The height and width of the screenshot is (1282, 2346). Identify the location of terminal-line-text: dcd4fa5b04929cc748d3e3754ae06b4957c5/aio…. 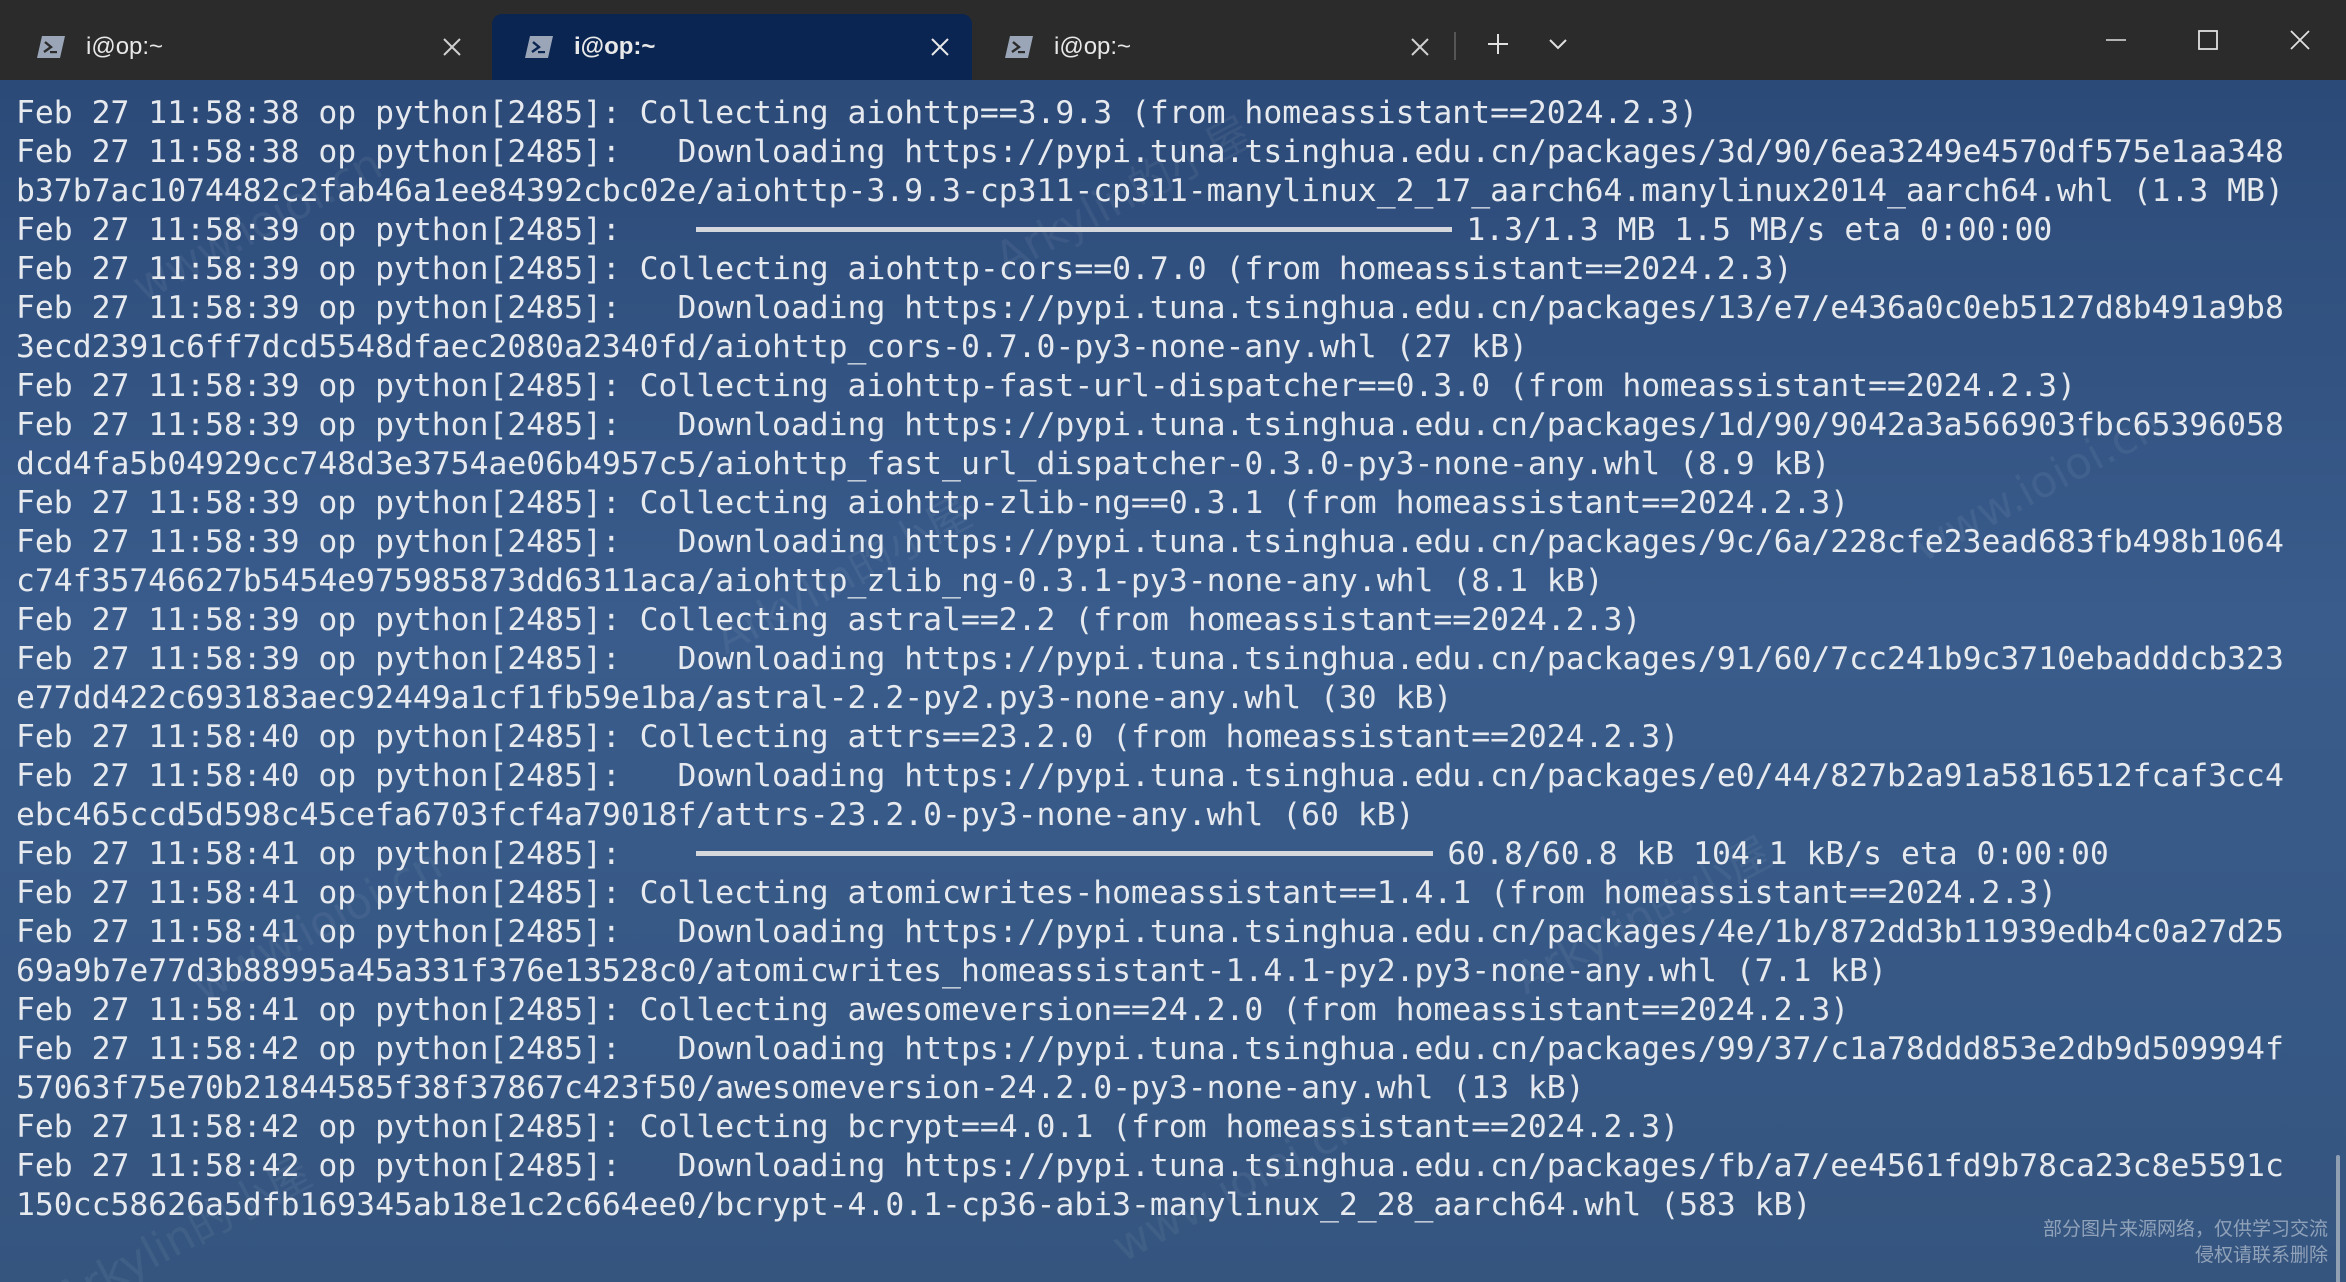
(923, 464).